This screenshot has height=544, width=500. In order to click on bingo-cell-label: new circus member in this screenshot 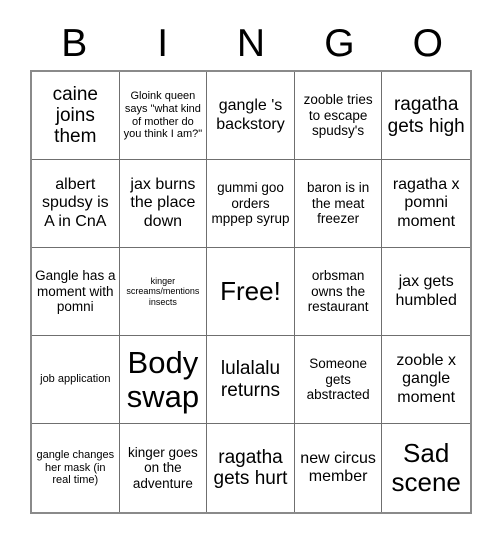, I will do `click(338, 467)`.